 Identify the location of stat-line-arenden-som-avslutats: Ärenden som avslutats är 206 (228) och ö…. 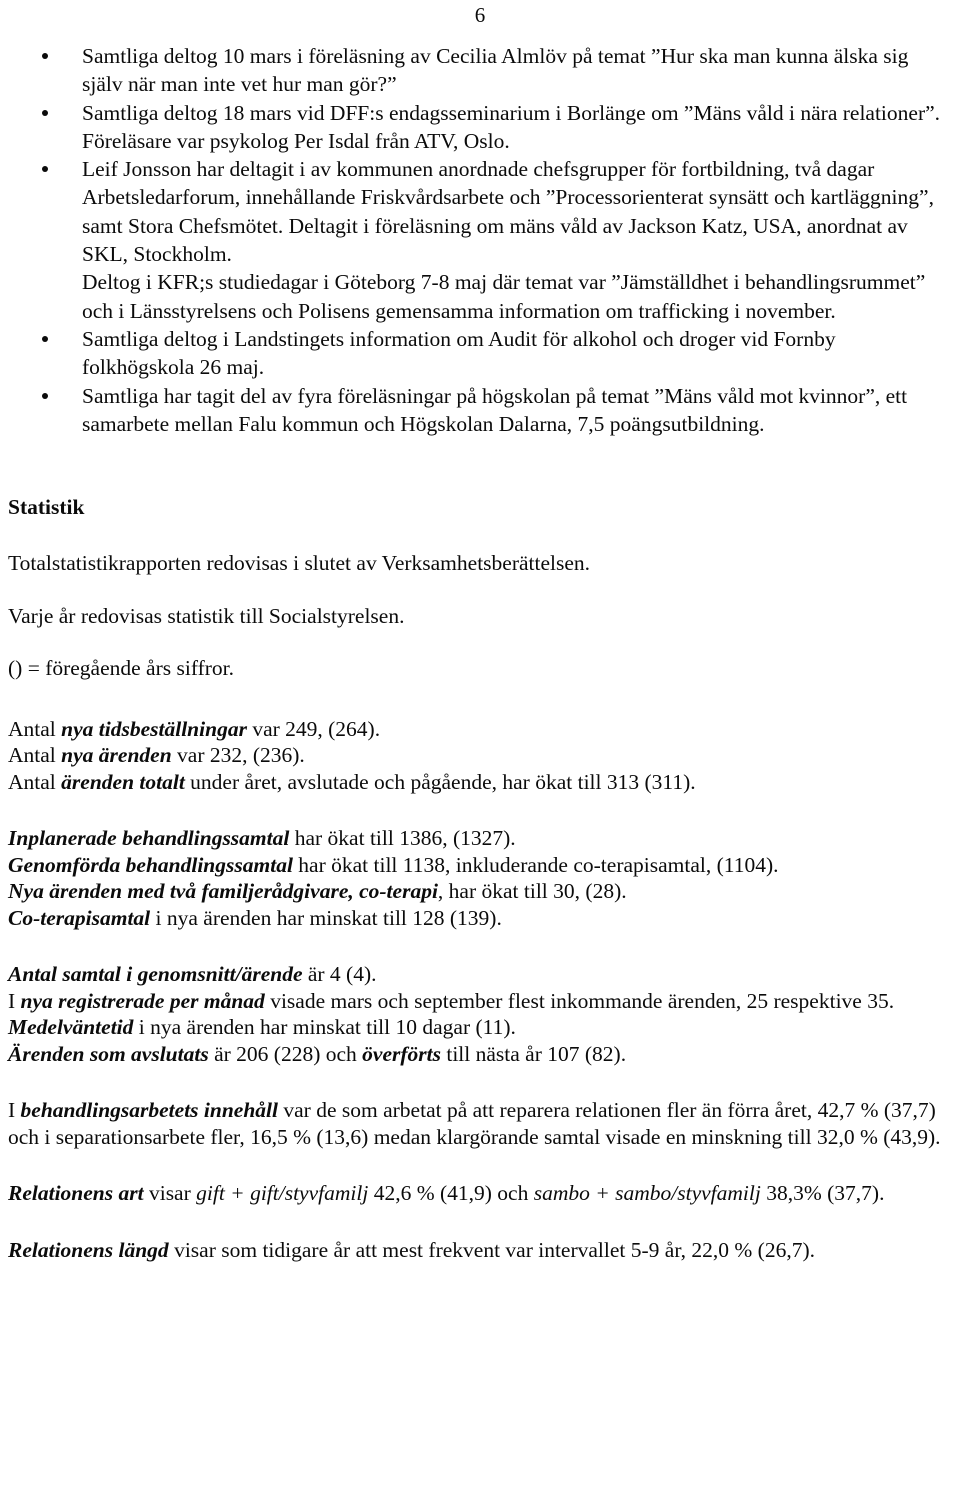
(480, 1054).